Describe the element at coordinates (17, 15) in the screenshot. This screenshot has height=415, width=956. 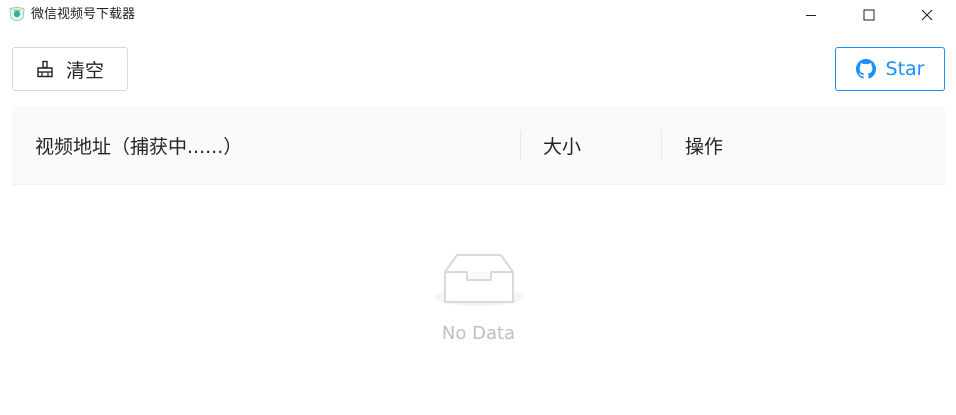
I see `app-logo-icon` at that location.